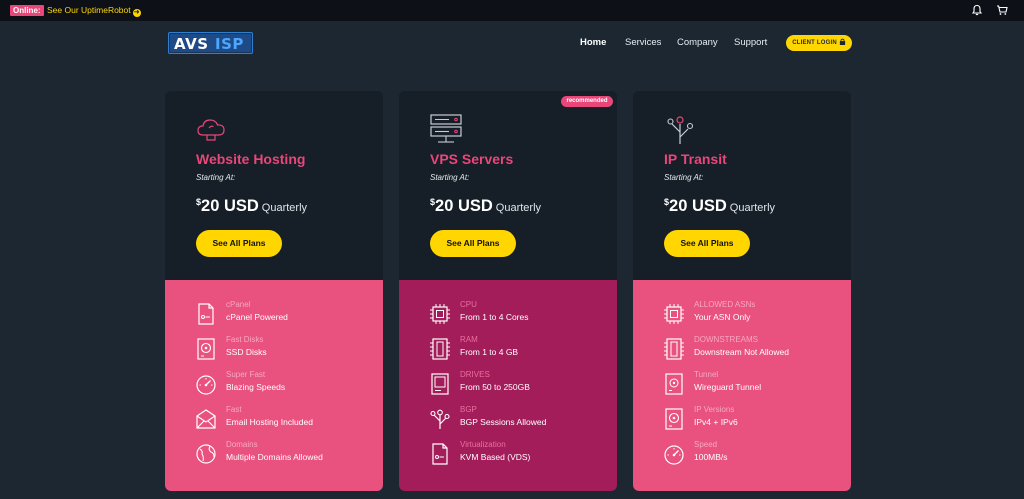 Image resolution: width=1024 pixels, height=499 pixels. What do you see at coordinates (706, 444) in the screenshot?
I see `feature-key: Speed` at bounding box center [706, 444].